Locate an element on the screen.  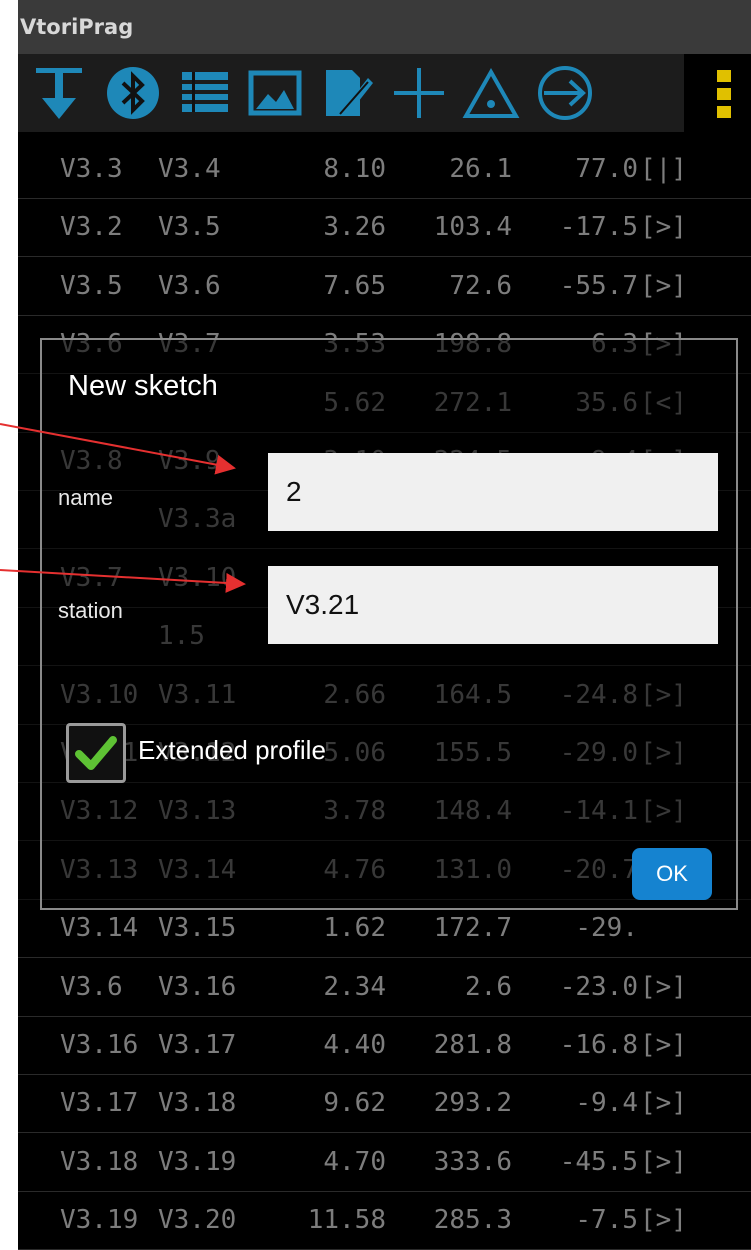
name-label: name is located at coordinates (86, 497).